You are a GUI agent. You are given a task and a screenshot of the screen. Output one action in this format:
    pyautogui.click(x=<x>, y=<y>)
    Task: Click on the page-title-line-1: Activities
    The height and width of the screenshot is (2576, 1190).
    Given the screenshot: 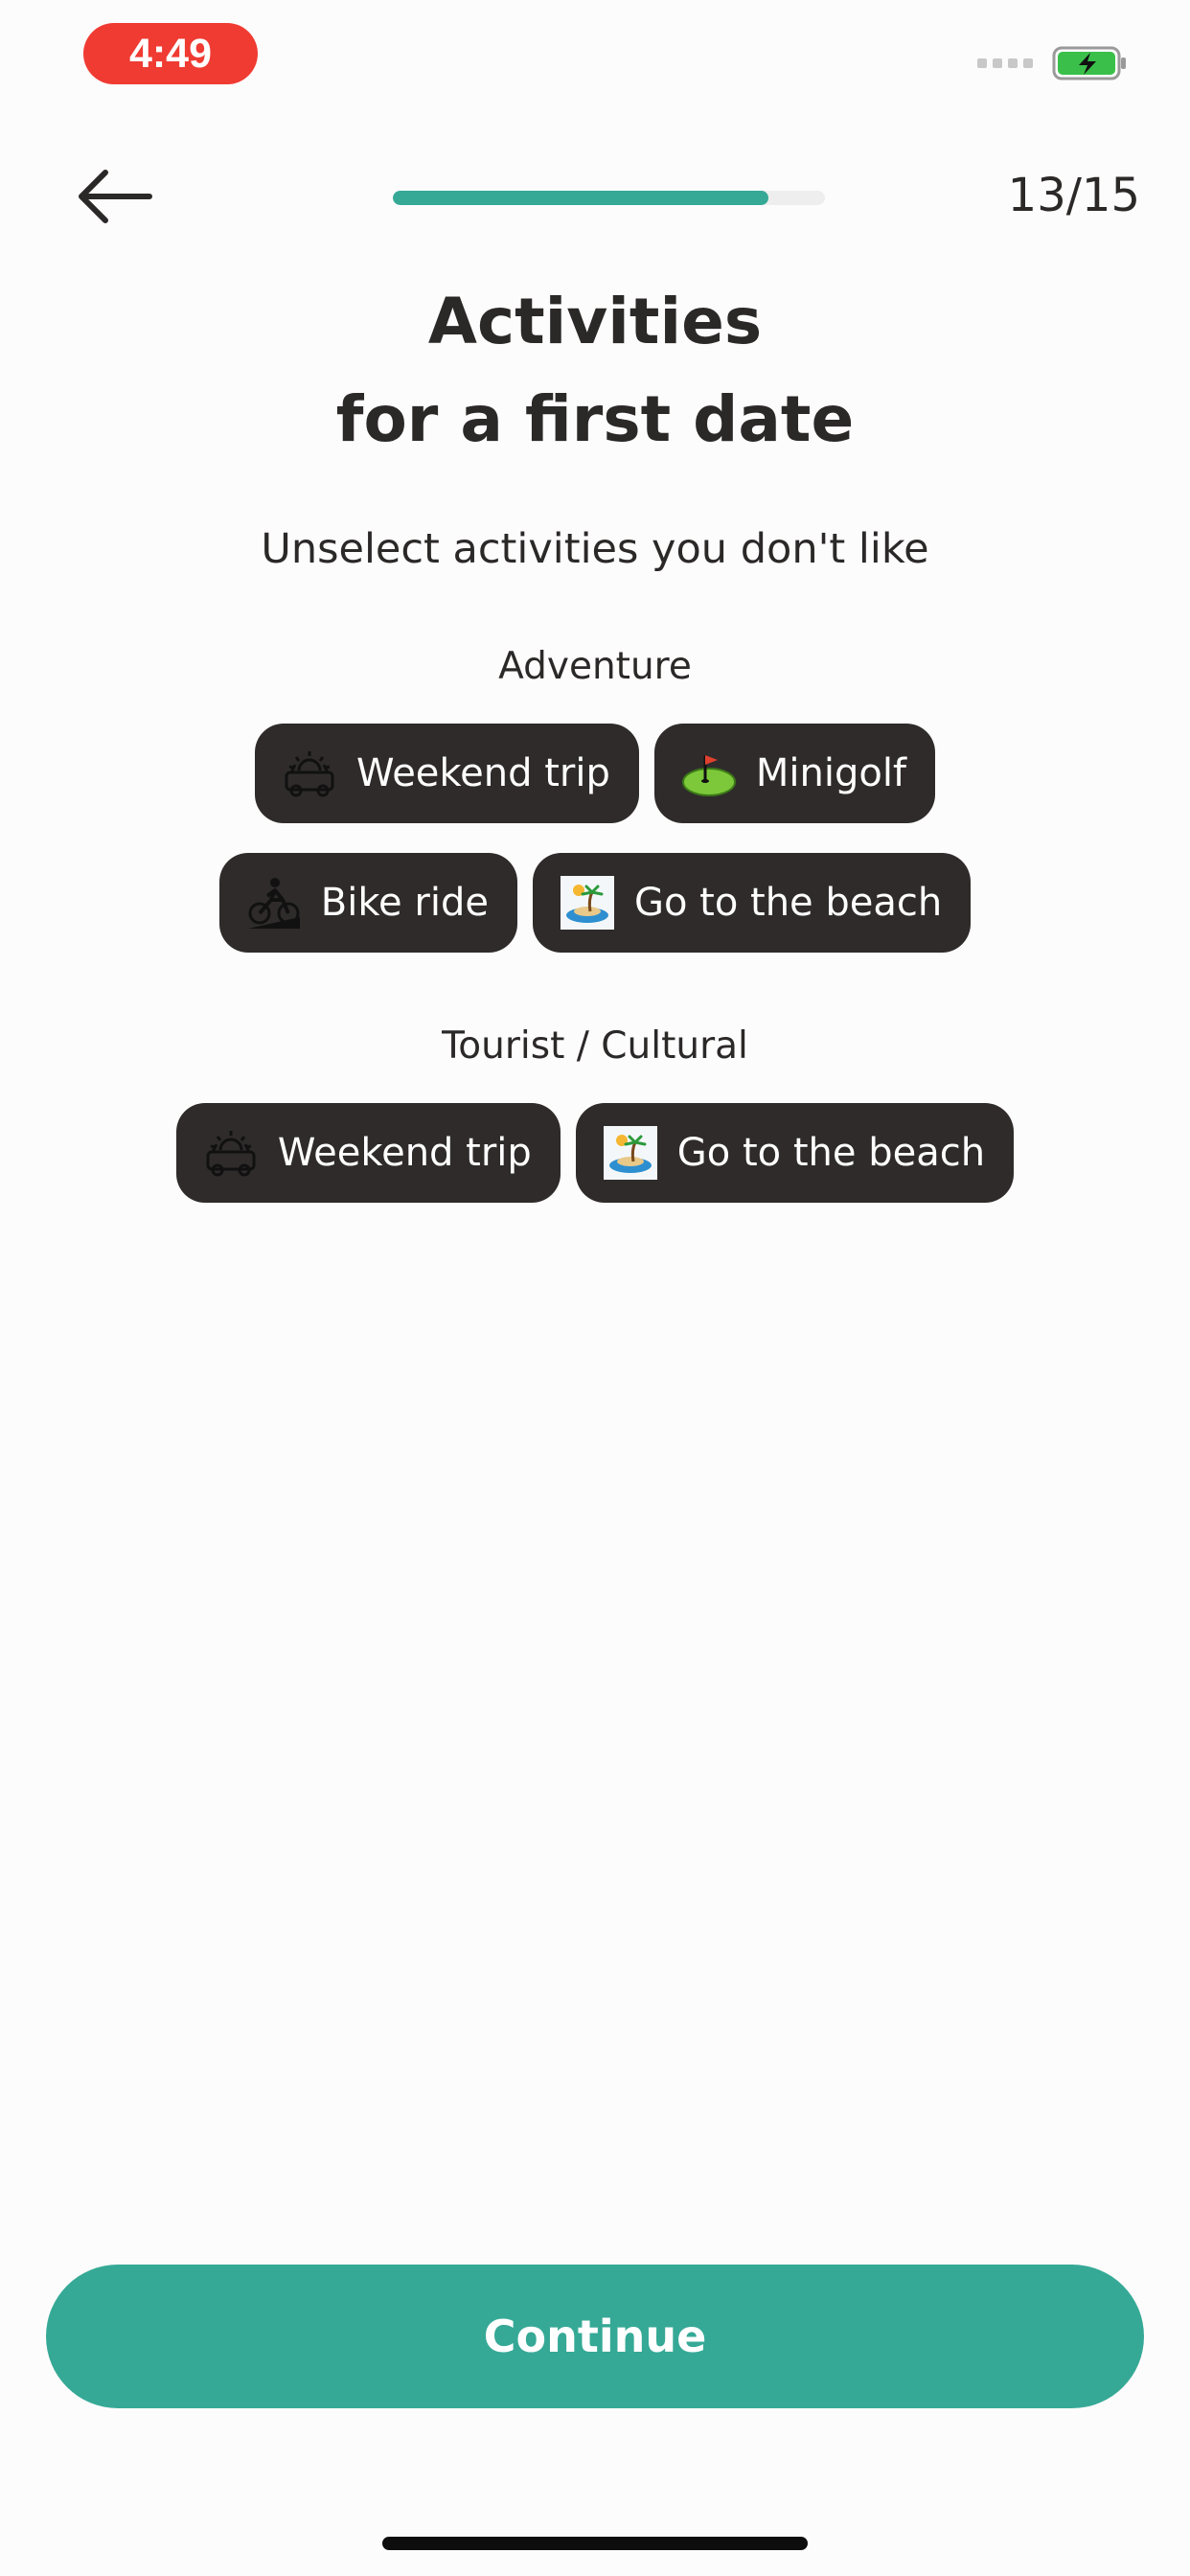 What is the action you would take?
    pyautogui.click(x=595, y=321)
    